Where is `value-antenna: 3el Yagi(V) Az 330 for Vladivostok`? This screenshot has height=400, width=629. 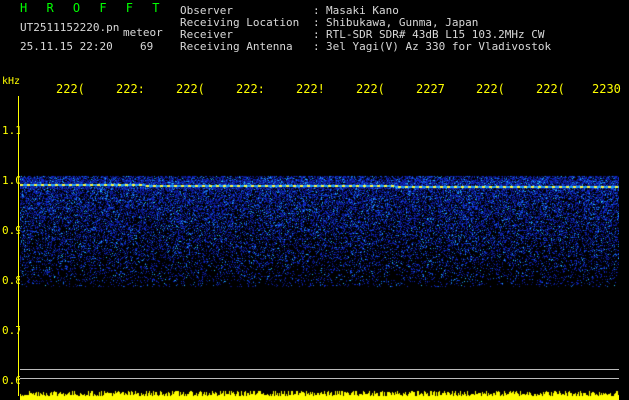
value-antenna: 3el Yagi(V) Az 330 for Vladivostok is located at coordinates (439, 46).